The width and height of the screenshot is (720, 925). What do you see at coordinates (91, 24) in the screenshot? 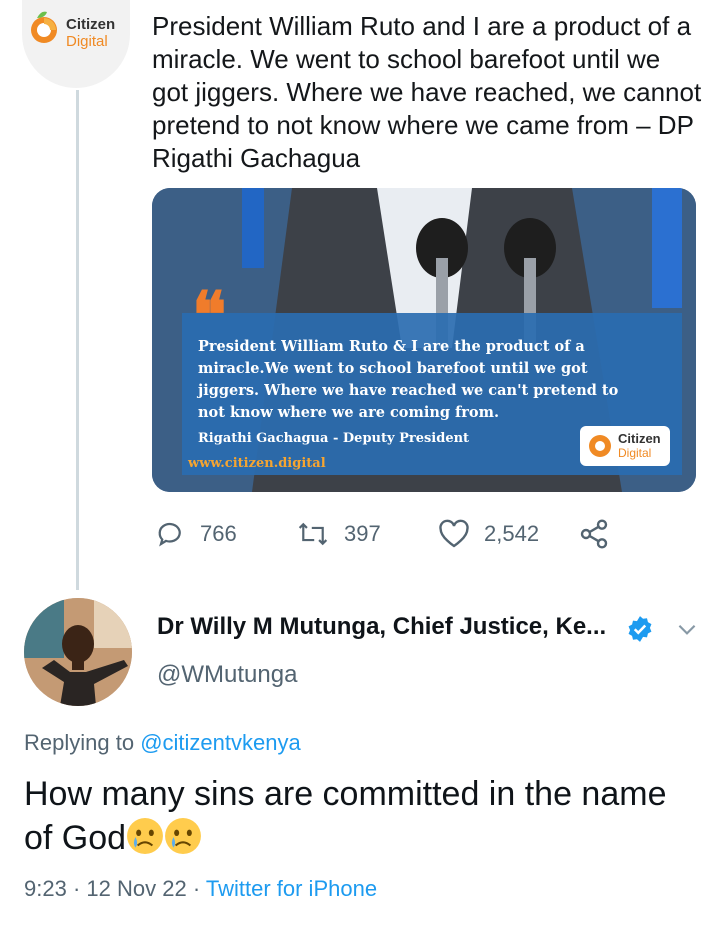
I see `logo-text-citizen: Citizen` at bounding box center [91, 24].